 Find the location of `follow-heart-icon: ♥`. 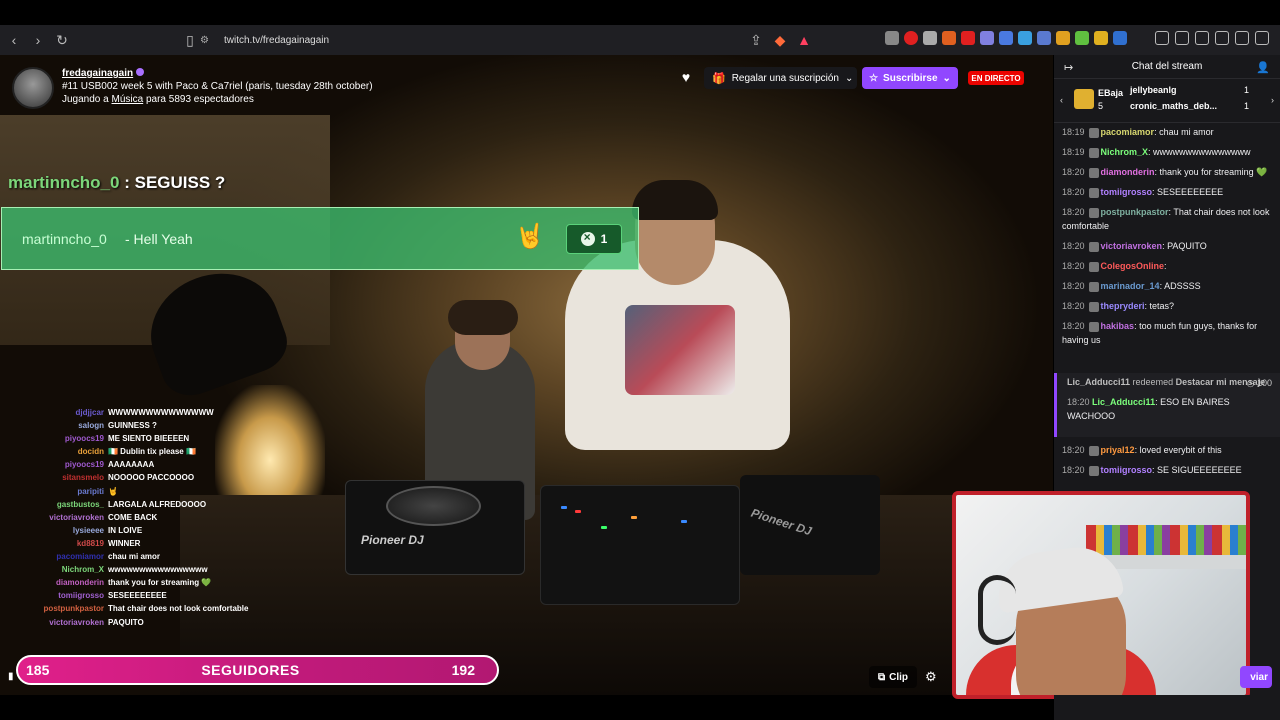

follow-heart-icon: ♥ is located at coordinates (686, 78).